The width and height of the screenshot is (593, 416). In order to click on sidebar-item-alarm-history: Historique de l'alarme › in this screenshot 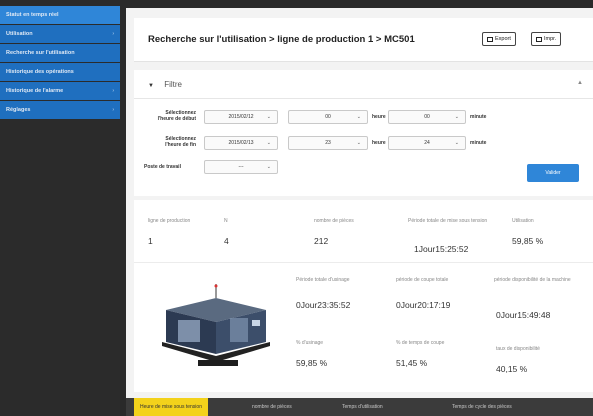, I will do `click(60, 91)`.